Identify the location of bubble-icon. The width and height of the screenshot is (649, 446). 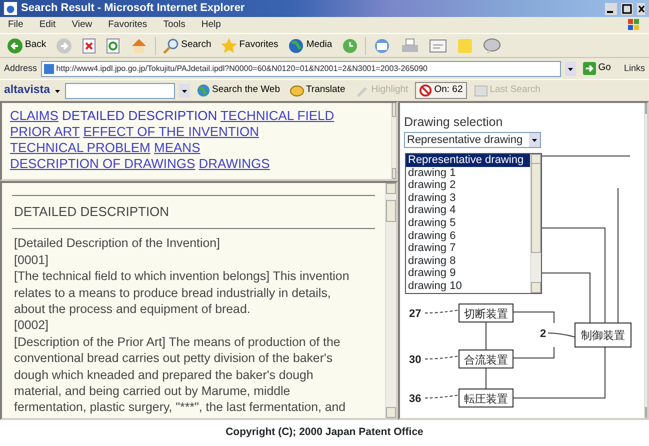
(297, 90).